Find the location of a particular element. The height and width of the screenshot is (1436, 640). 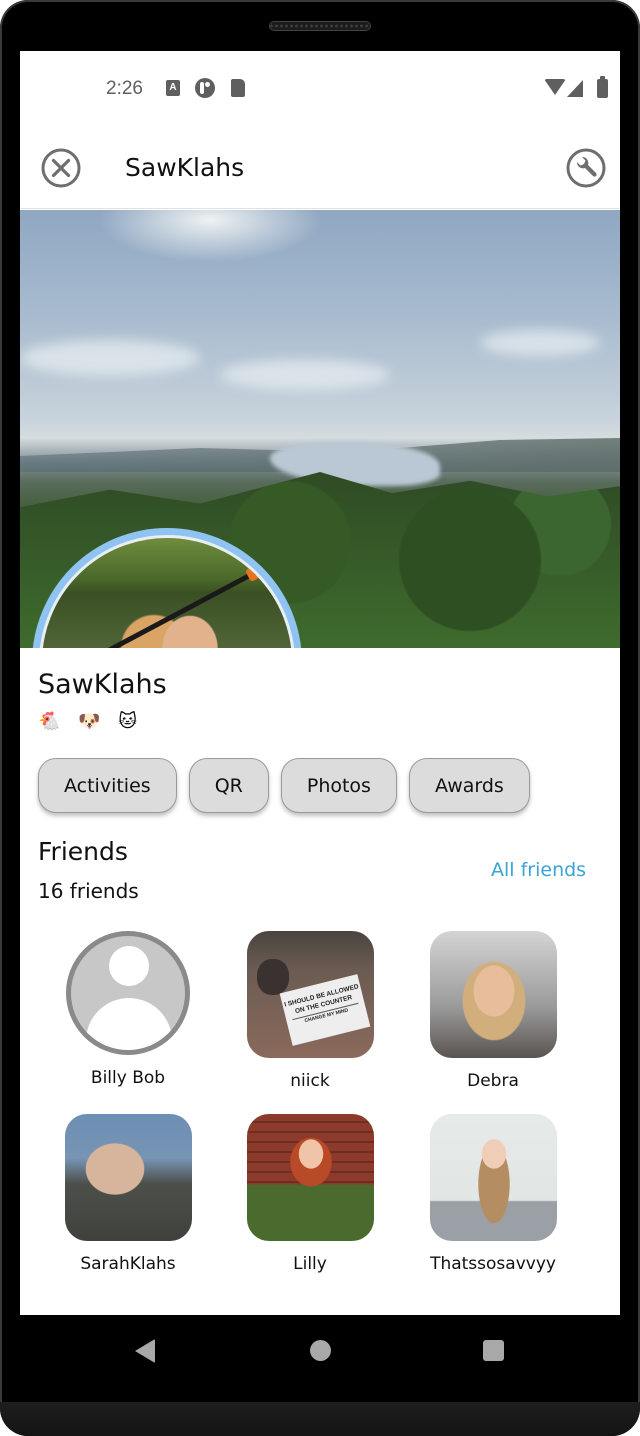

back-triangle-icon is located at coordinates (145, 1351).